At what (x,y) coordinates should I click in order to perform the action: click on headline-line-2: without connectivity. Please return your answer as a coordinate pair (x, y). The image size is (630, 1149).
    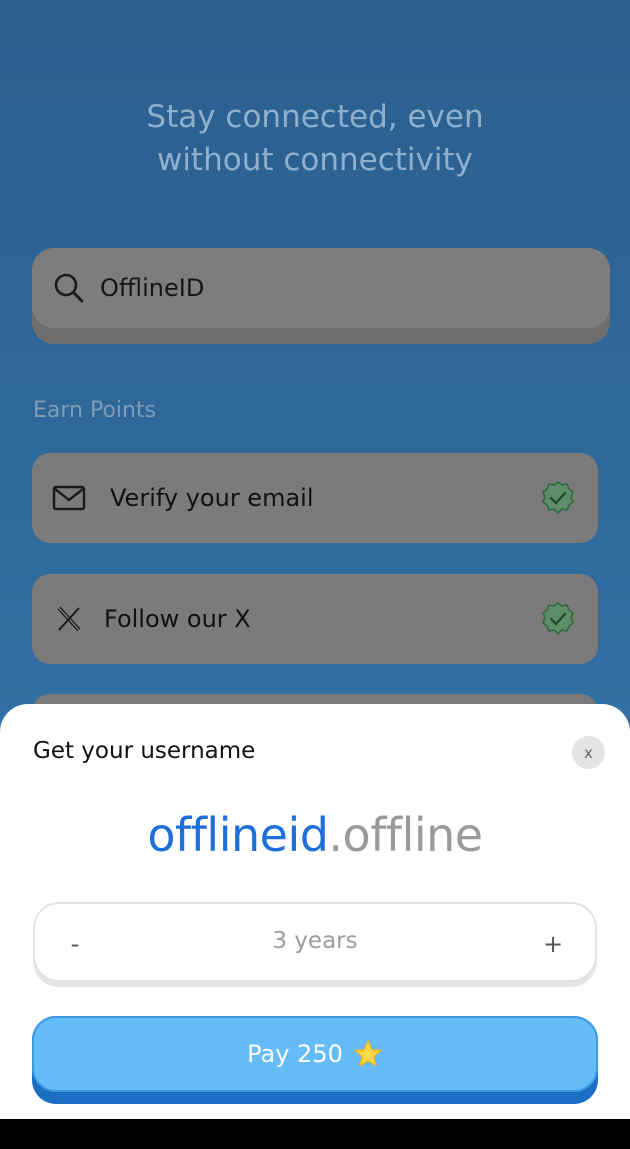
    Looking at the image, I should click on (315, 160).